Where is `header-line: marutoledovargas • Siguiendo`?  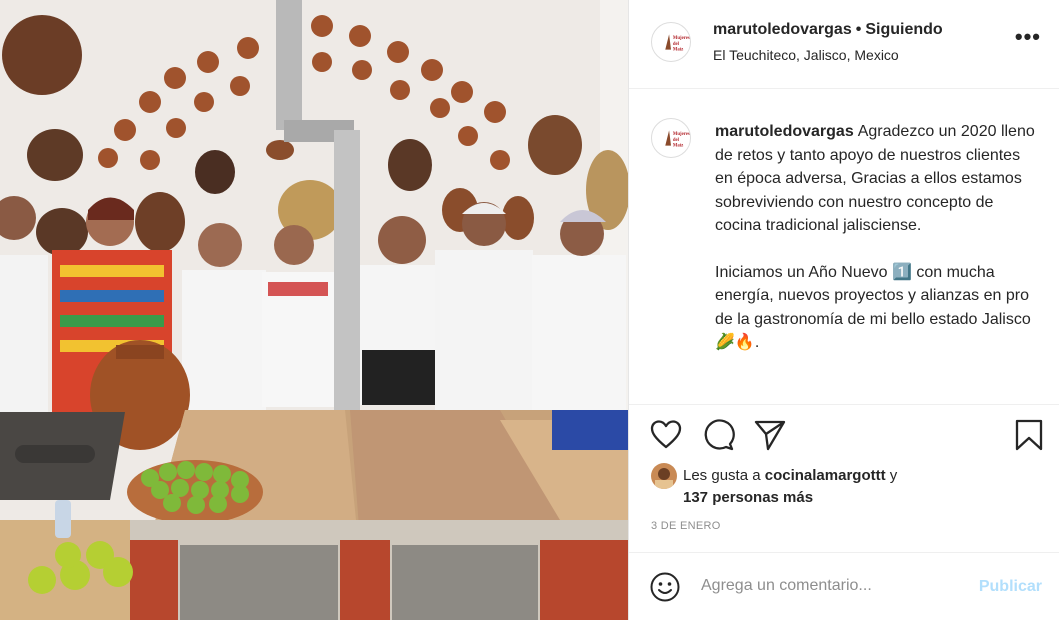 header-line: marutoledovargas • Siguiendo is located at coordinates (828, 30).